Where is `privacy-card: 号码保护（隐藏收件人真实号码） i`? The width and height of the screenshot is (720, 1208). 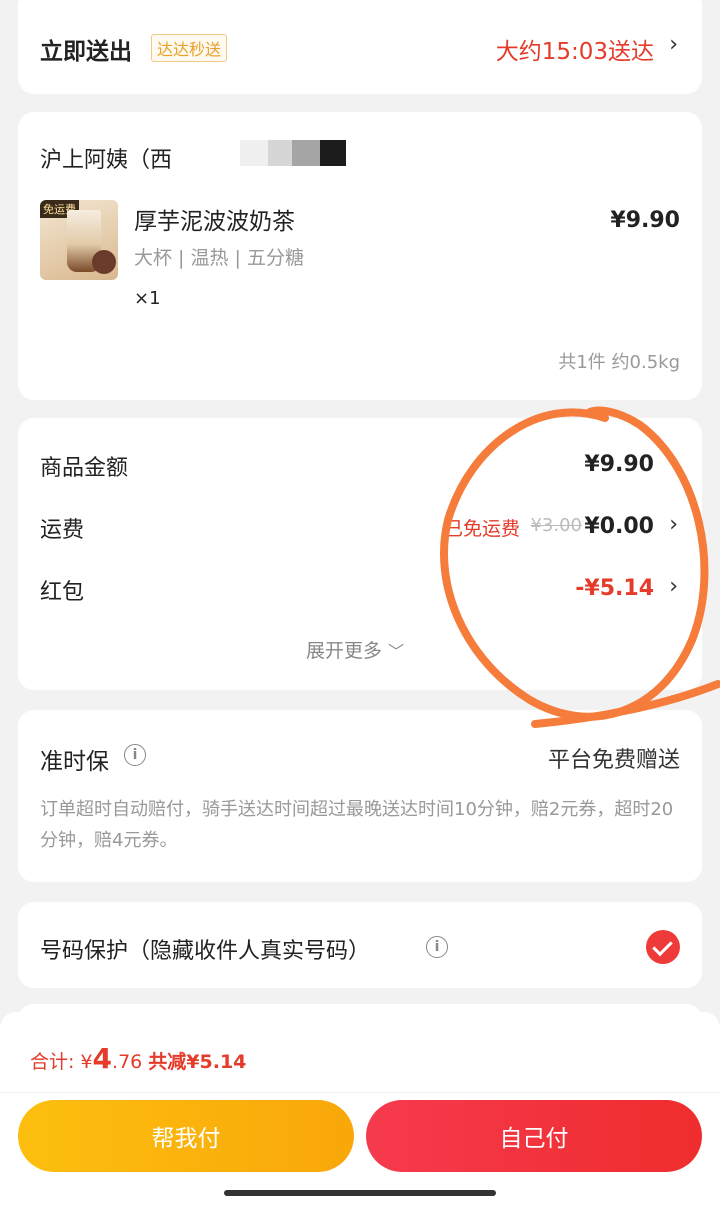
privacy-card: 号码保护（隐藏收件人真实号码） i is located at coordinates (360, 945).